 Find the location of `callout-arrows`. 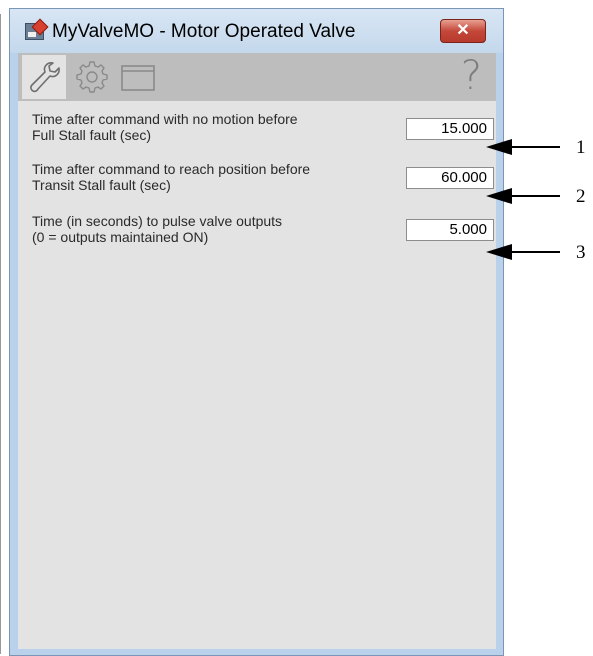

callout-arrows is located at coordinates (523, 199).